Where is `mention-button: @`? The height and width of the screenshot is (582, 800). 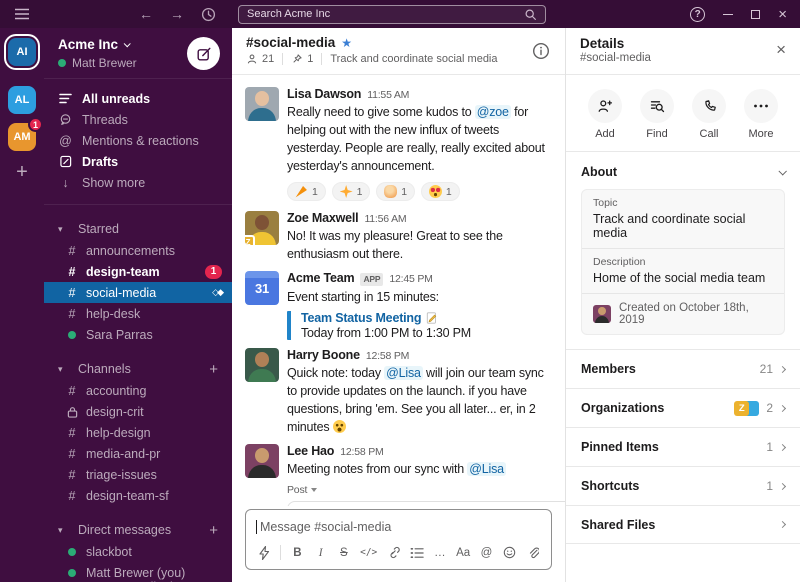
mention-button: @ is located at coordinates (486, 553).